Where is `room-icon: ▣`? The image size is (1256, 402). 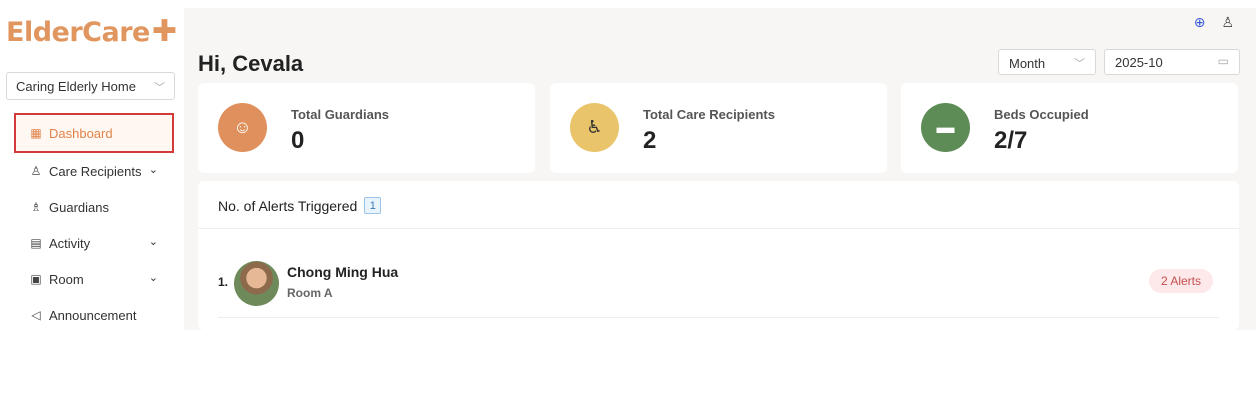 room-icon: ▣ is located at coordinates (36, 279).